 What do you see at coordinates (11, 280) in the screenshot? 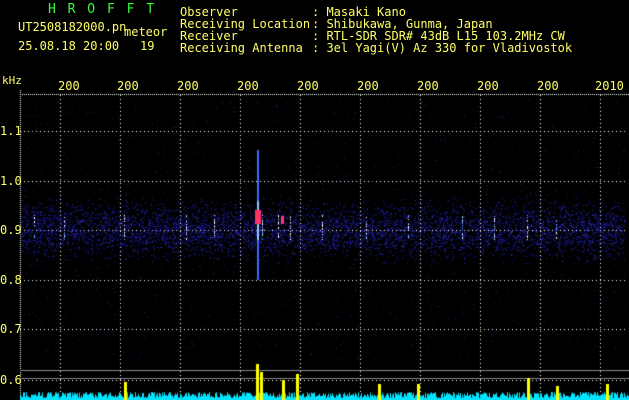
I see `y-tick: 0.8` at bounding box center [11, 280].